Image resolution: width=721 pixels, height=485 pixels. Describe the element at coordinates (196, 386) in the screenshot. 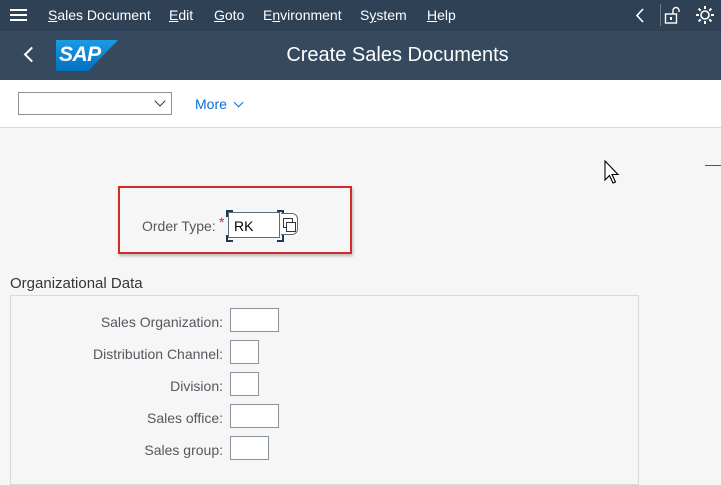

I see `division-label: Division:` at that location.